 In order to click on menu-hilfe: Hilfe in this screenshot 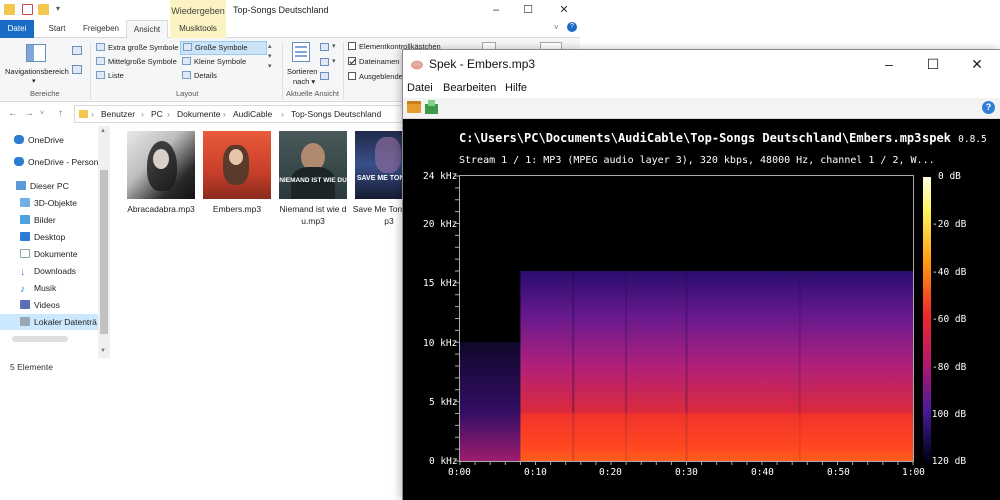, I will do `click(516, 88)`.